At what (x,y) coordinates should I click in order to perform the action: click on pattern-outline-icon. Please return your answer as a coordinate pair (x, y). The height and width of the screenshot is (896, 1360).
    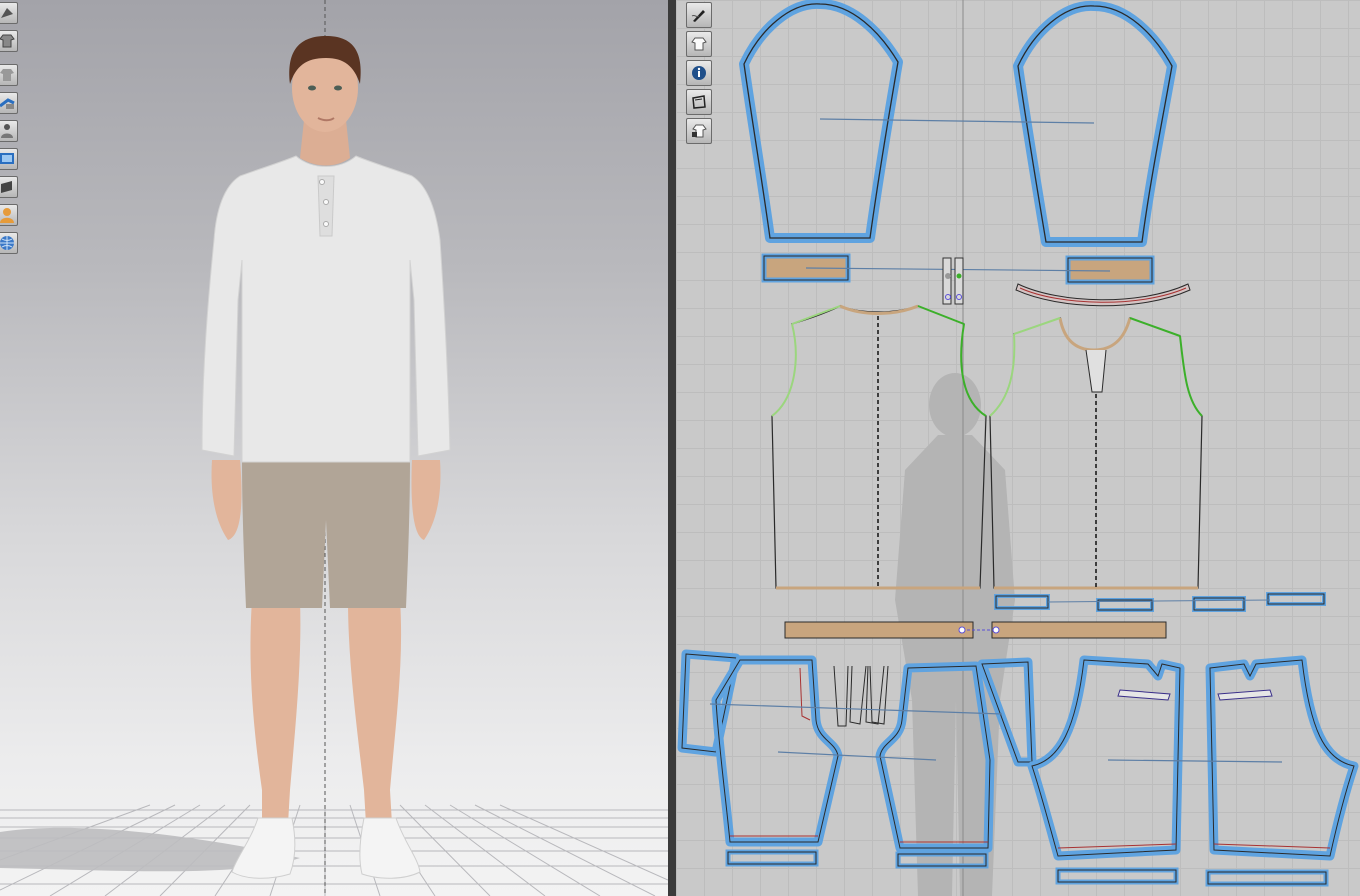
    Looking at the image, I should click on (699, 102).